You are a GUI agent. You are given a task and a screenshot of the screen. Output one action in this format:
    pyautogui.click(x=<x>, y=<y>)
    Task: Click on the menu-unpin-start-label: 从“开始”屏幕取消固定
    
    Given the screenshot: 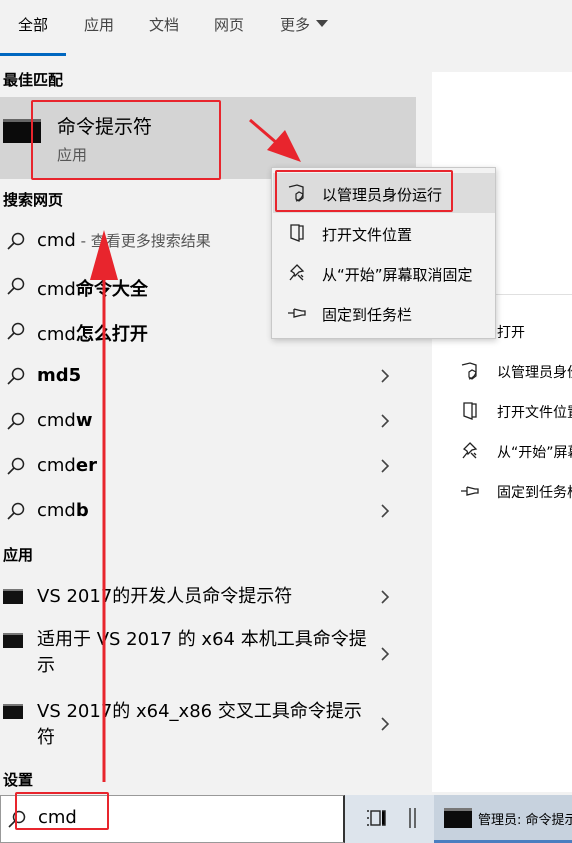 What is the action you would take?
    pyautogui.click(x=397, y=275)
    